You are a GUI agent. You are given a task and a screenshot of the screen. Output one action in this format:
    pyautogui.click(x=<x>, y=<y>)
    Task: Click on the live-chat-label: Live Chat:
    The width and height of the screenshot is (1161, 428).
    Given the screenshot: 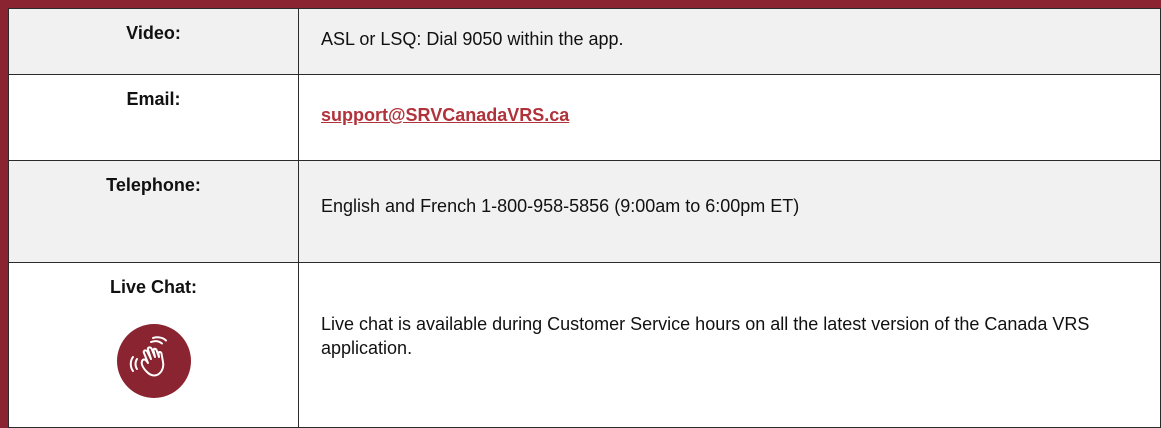 What is the action you would take?
    pyautogui.click(x=153, y=287)
    